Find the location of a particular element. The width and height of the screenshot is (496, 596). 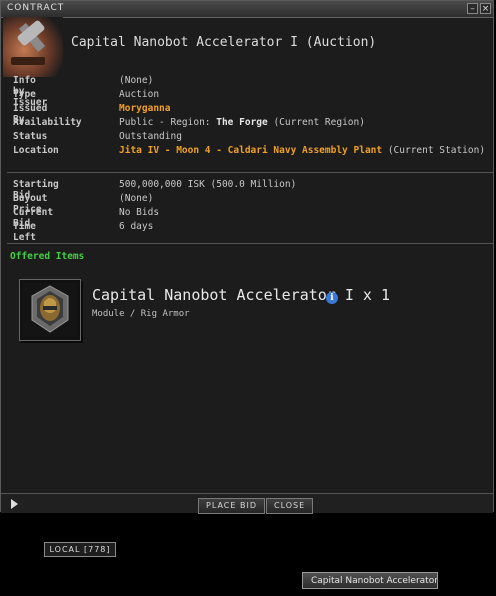

bid-value: No Bids is located at coordinates (139, 212).